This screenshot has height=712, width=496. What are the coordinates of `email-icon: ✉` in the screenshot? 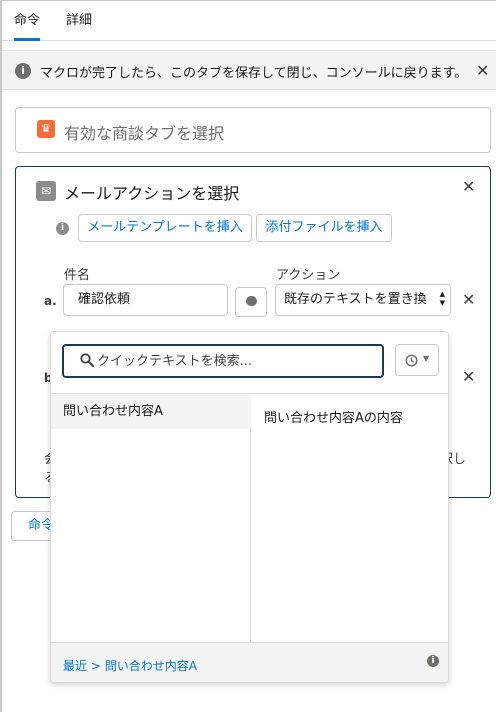 It's located at (46, 191).